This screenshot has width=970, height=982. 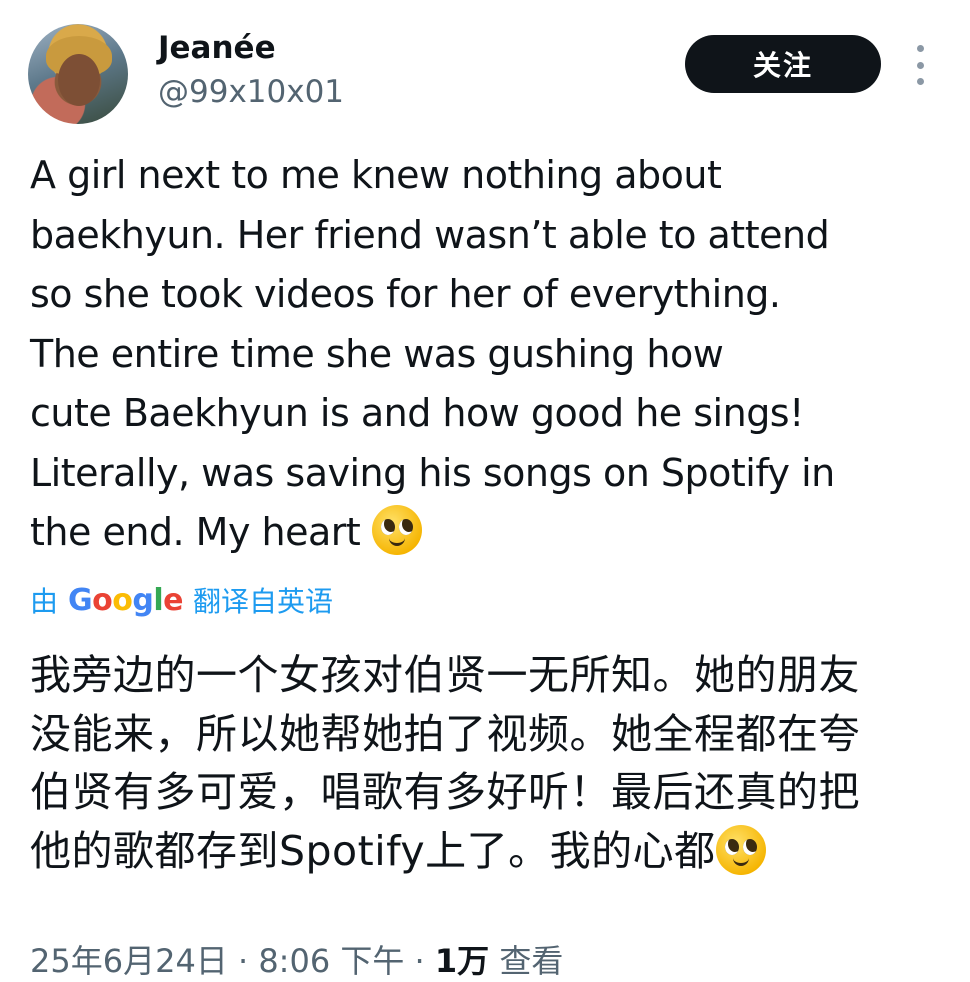 What do you see at coordinates (44, 601) in the screenshot?
I see `translate-prefix: 由` at bounding box center [44, 601].